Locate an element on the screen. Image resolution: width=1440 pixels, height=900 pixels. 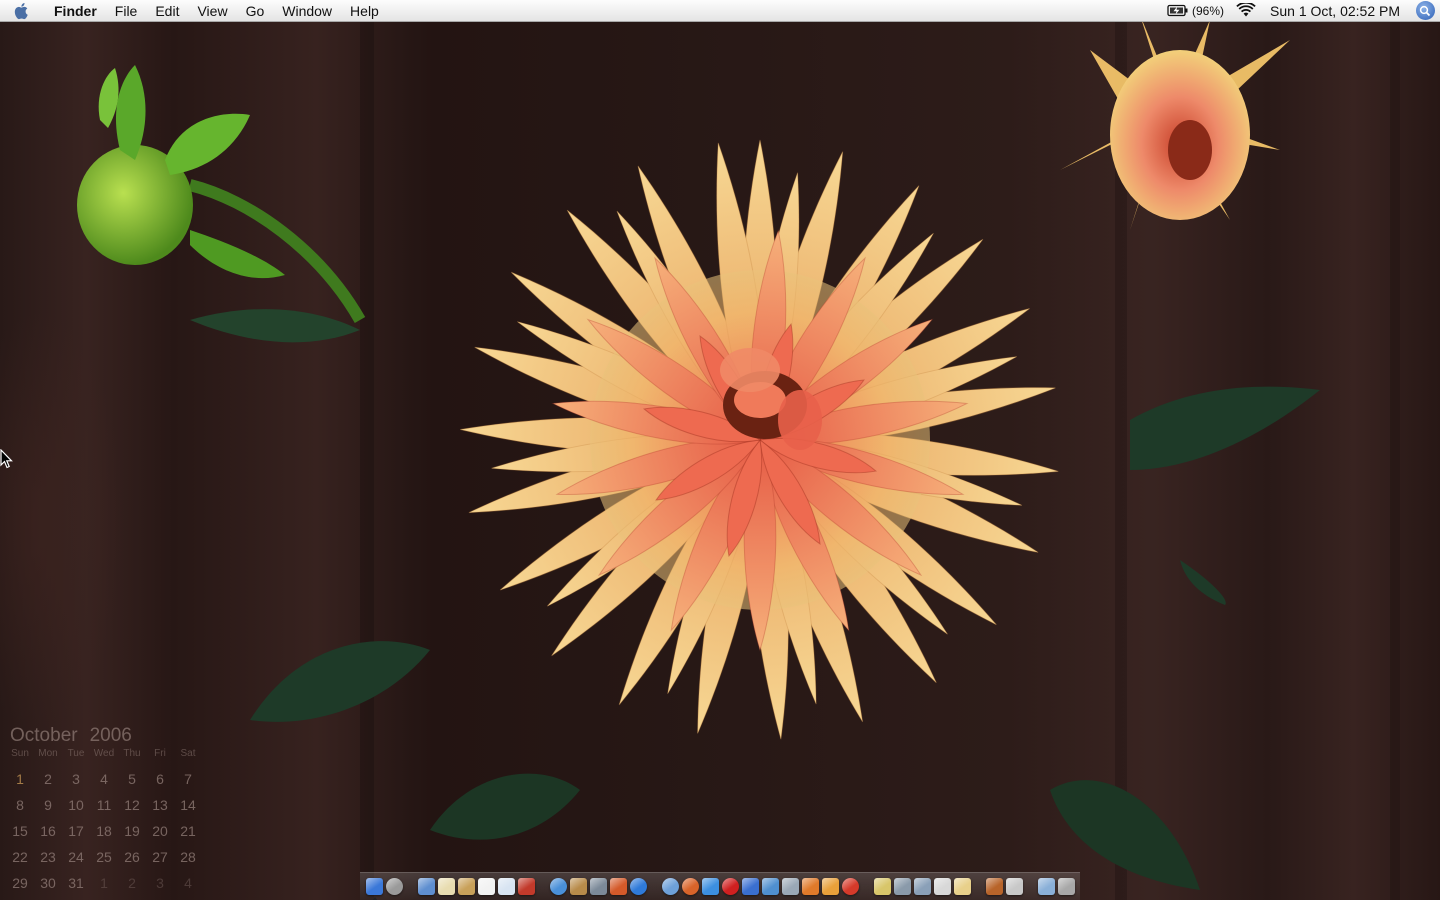
menu-file: File is located at coordinates (126, 11).